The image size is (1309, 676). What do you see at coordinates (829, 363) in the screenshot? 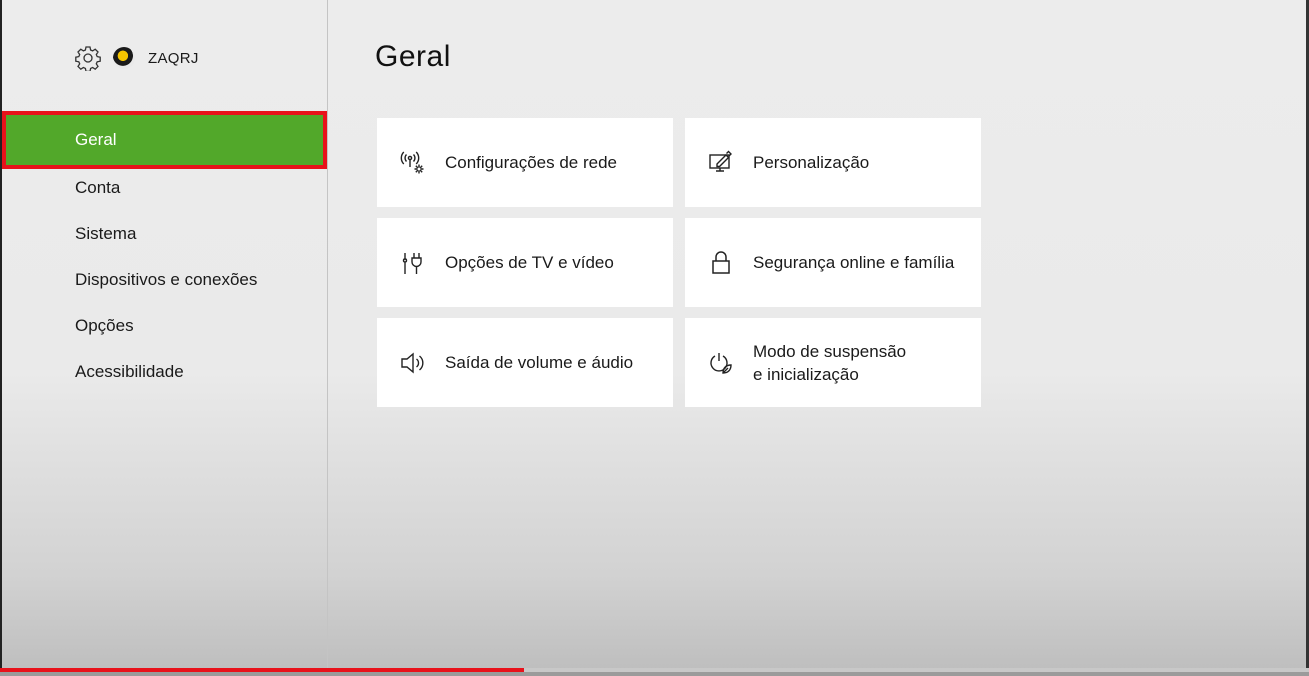
I see `tile-label: Modo de suspensão e inicialização` at bounding box center [829, 363].